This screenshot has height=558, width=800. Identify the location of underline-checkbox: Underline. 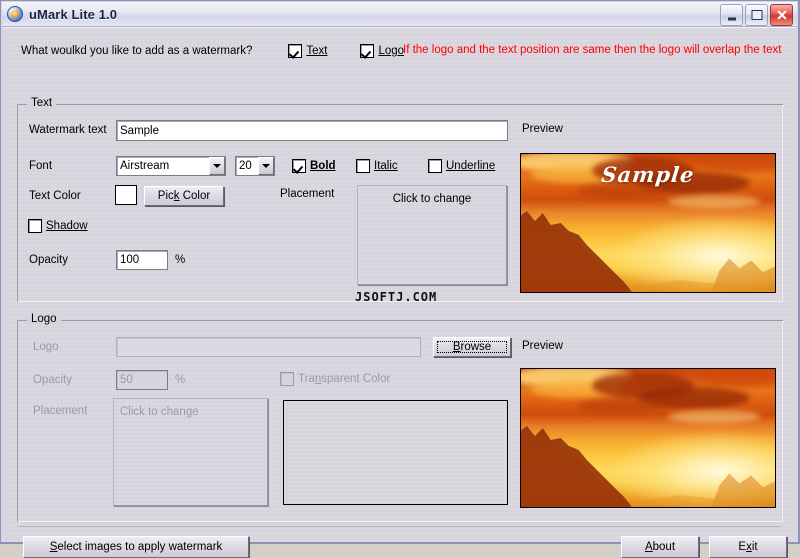
(461, 166).